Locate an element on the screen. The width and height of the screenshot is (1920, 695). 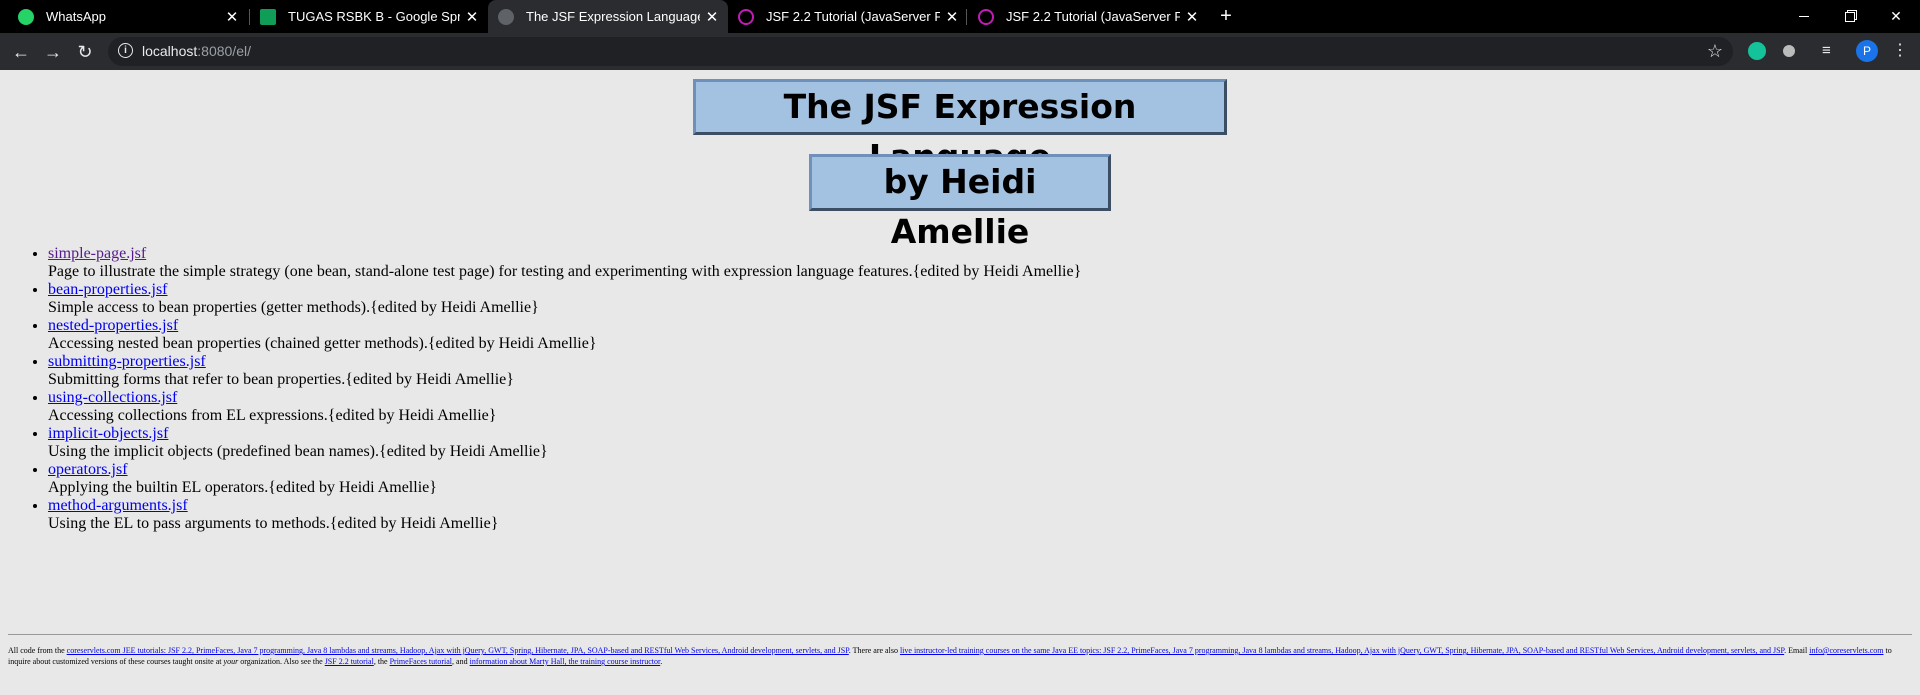
footer-text-segment: . There are also is located at coordinates (874, 650).